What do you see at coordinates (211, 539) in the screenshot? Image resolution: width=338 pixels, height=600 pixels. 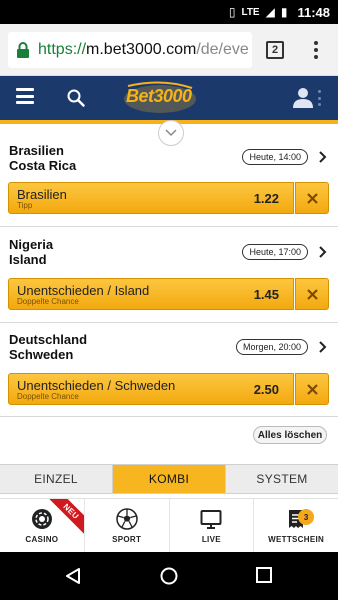 I see `nav-live-label: LIVE` at bounding box center [211, 539].